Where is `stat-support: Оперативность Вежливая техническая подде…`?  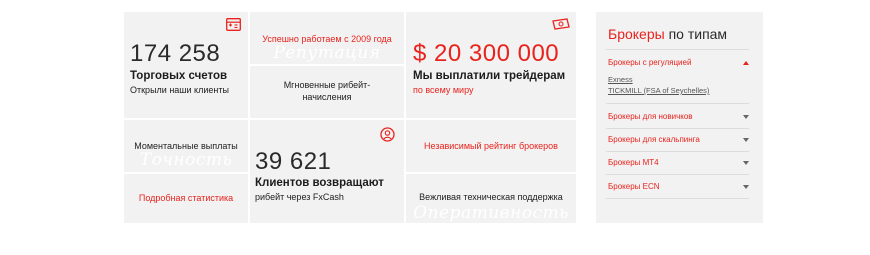
stat-support: Оперативность Вежливая техническая подде… is located at coordinates (491, 198).